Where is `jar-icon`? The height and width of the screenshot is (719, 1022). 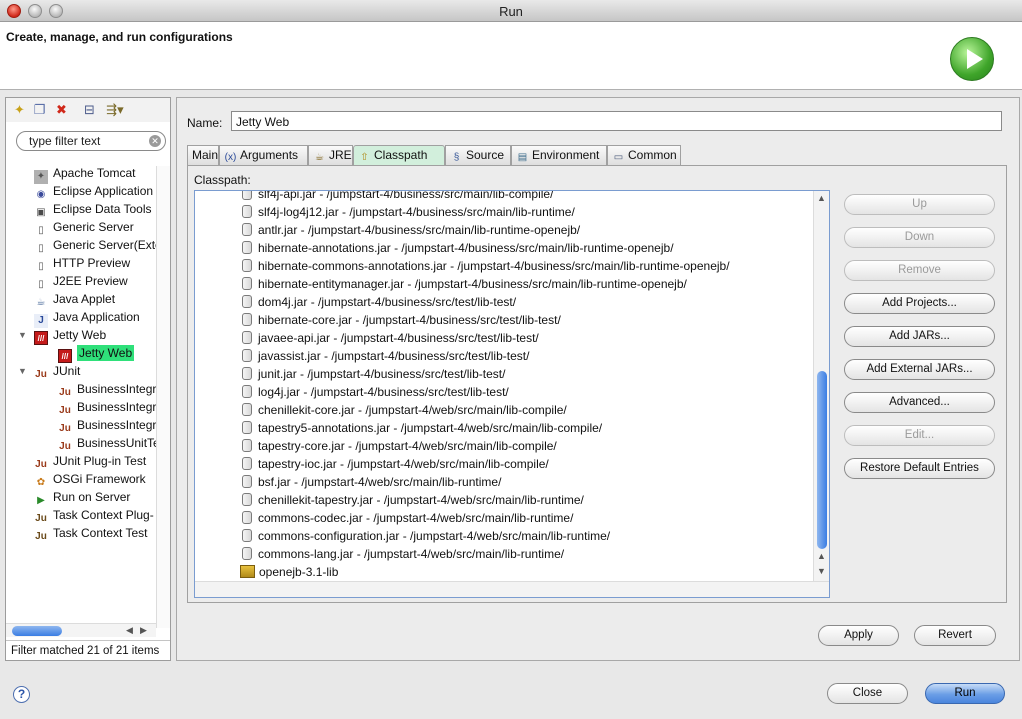
jar-icon is located at coordinates (247, 355).